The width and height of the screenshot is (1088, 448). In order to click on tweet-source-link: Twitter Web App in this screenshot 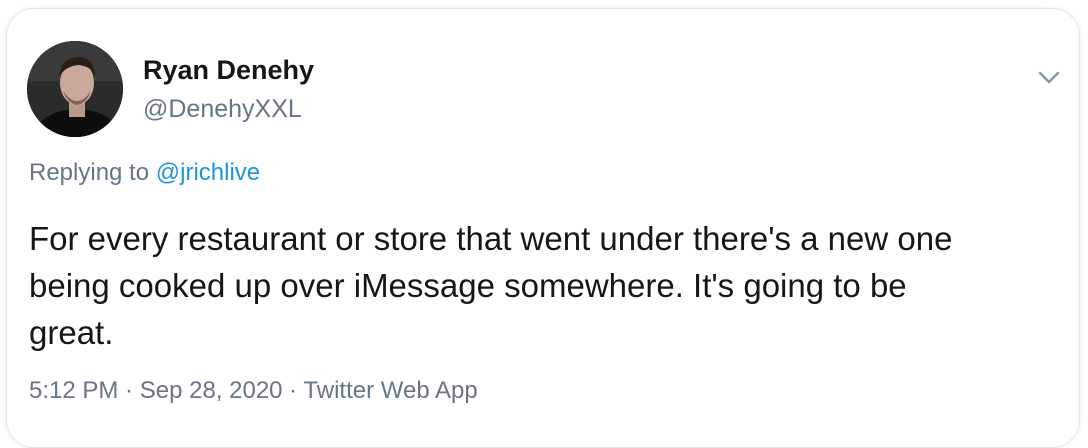, I will do `click(390, 390)`.